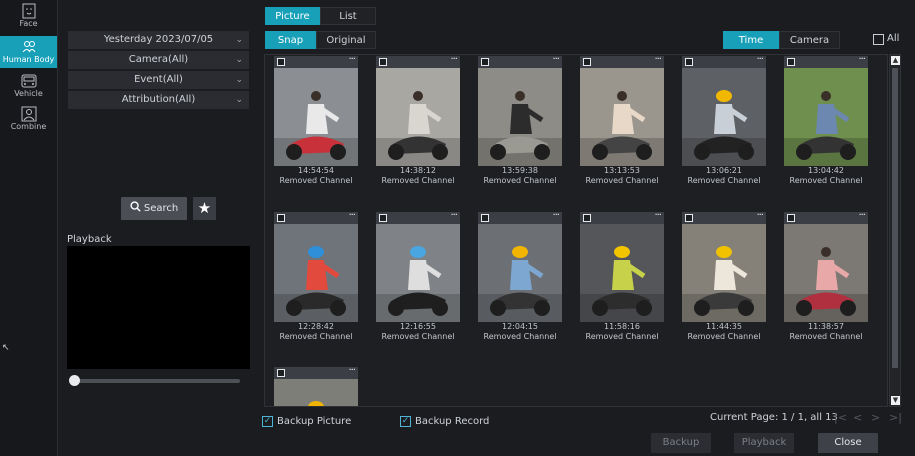 This screenshot has width=915, height=456. Describe the element at coordinates (622, 326) in the screenshot. I see `capture-time: 11:58:16` at that location.